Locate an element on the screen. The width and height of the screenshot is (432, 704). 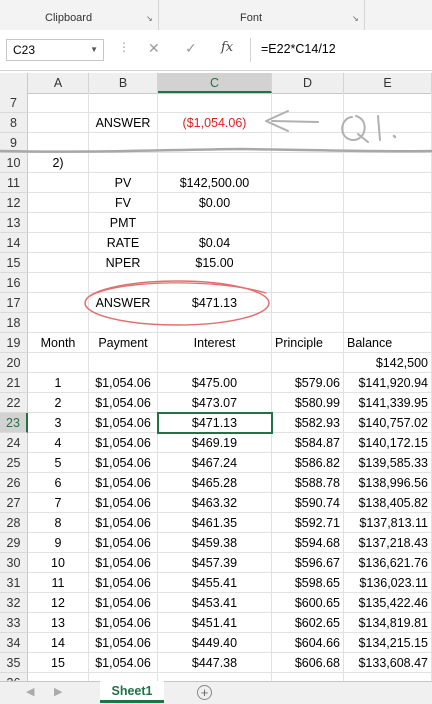
row-header-9: 9 is located at coordinates (14, 143).